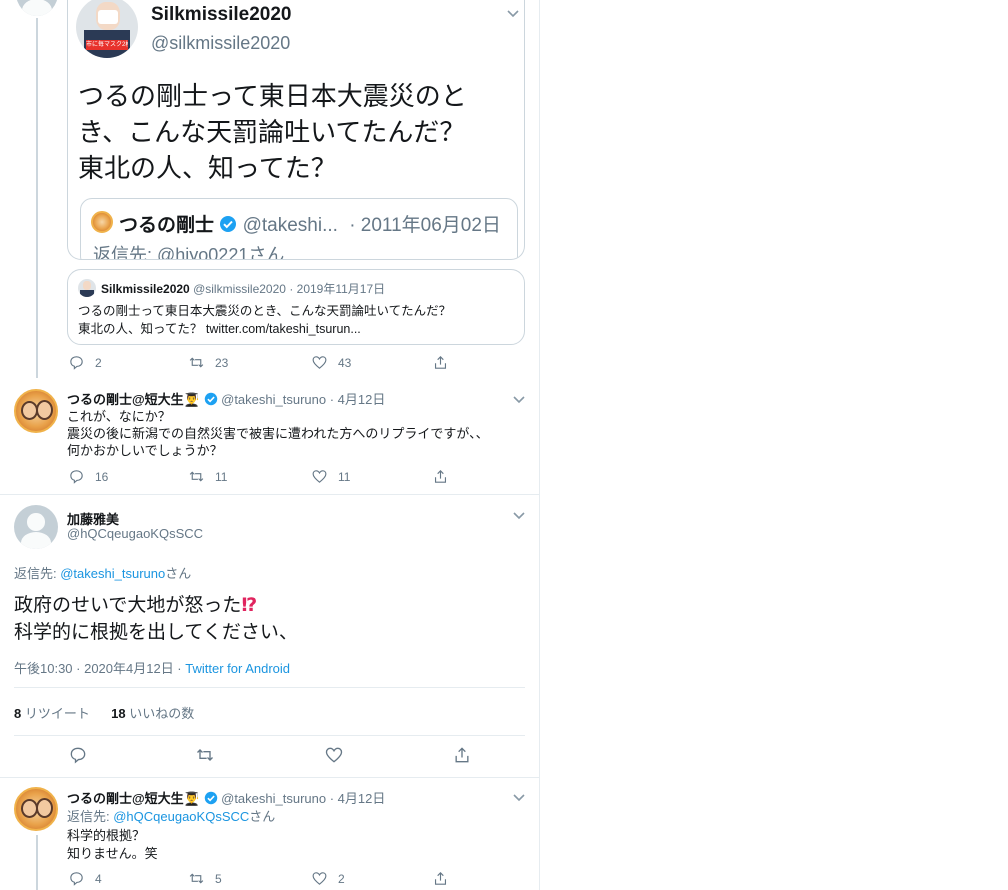 The image size is (1008, 890). Describe the element at coordinates (88, 476) in the screenshot. I see `reply-button: 16` at that location.